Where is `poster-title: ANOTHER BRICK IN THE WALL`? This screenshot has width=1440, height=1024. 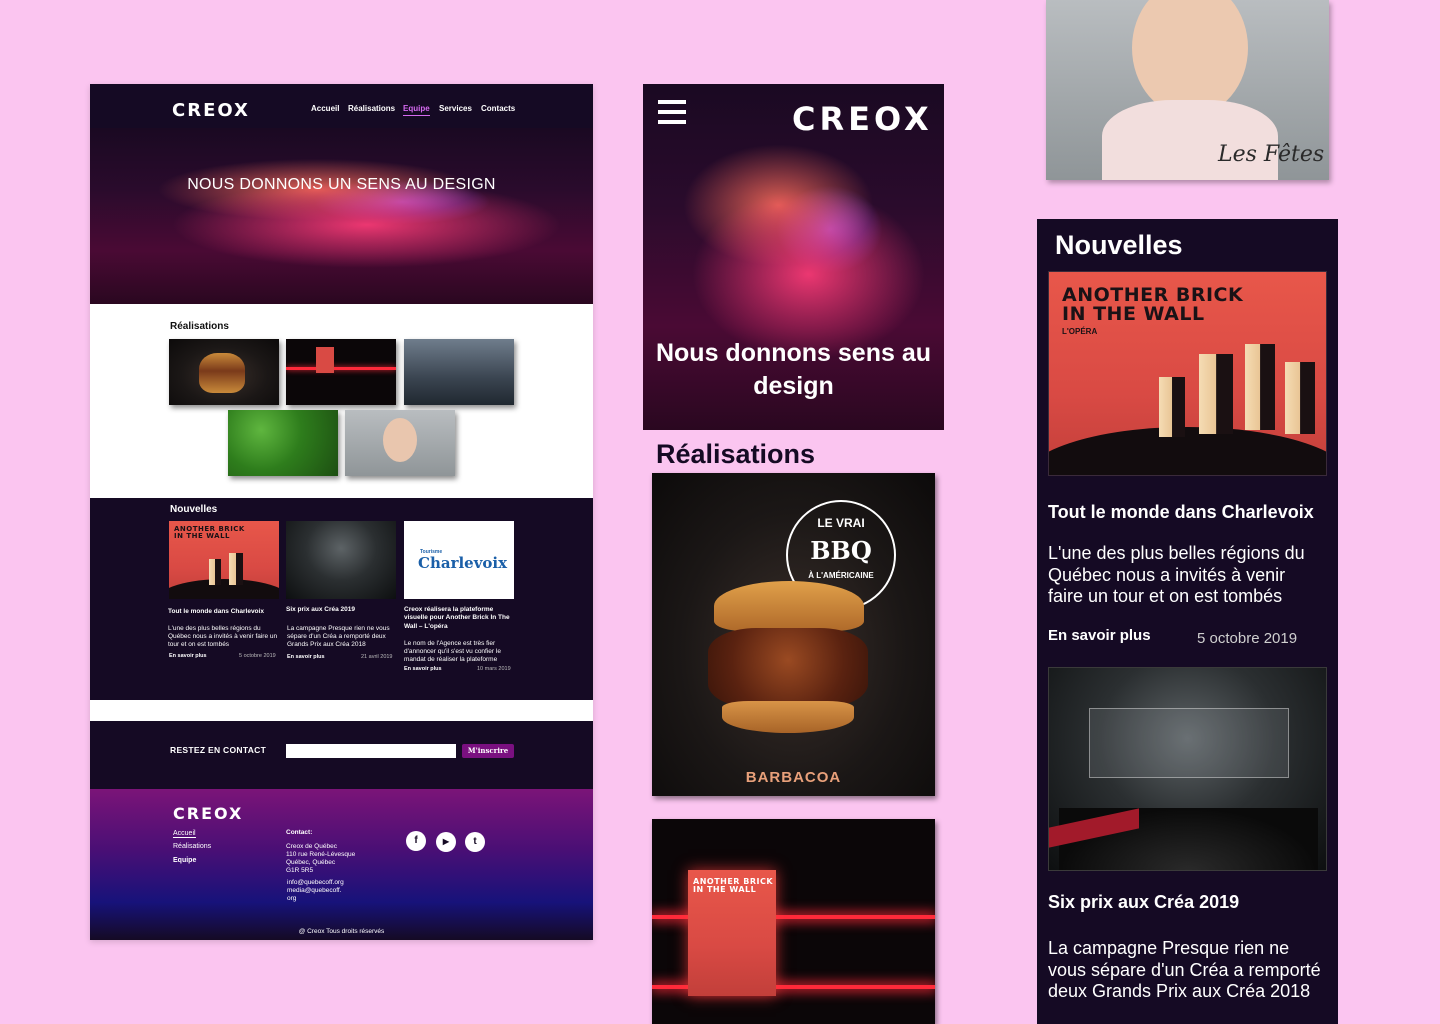
poster-title: ANOTHER BRICK IN THE WALL is located at coordinates (209, 532).